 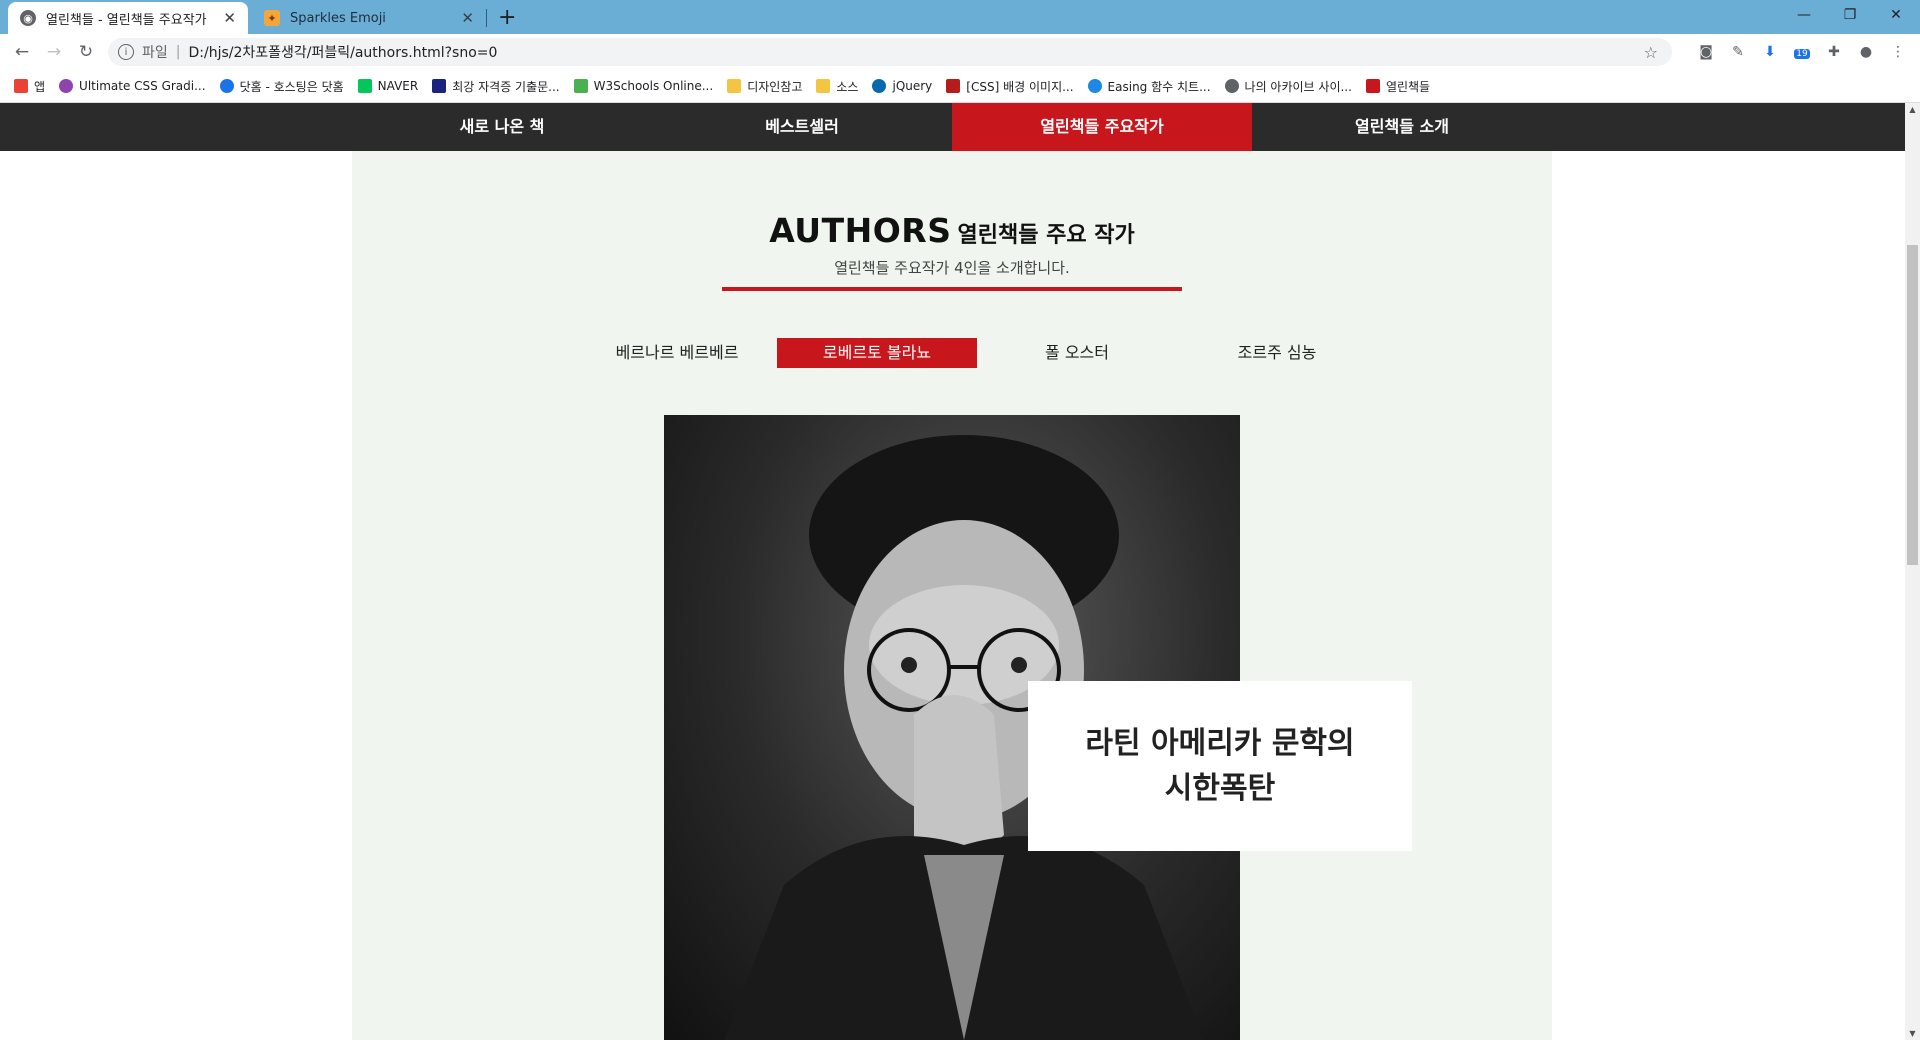 I want to click on page-subtitle: 열린책들 주요작가 4인을 소개합니다., so click(x=952, y=268).